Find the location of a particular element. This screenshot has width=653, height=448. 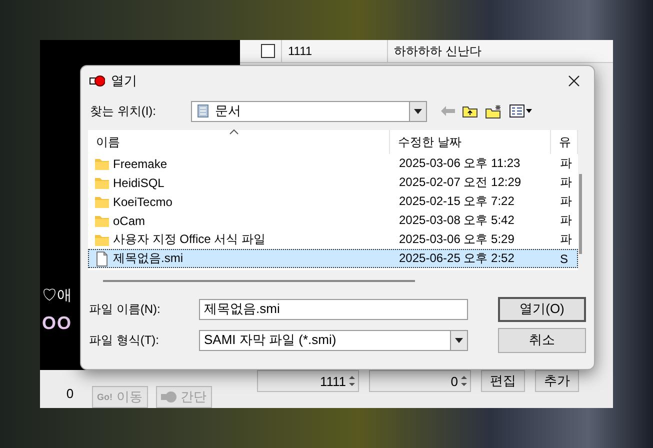

table-cell: 1111 is located at coordinates (335, 51).